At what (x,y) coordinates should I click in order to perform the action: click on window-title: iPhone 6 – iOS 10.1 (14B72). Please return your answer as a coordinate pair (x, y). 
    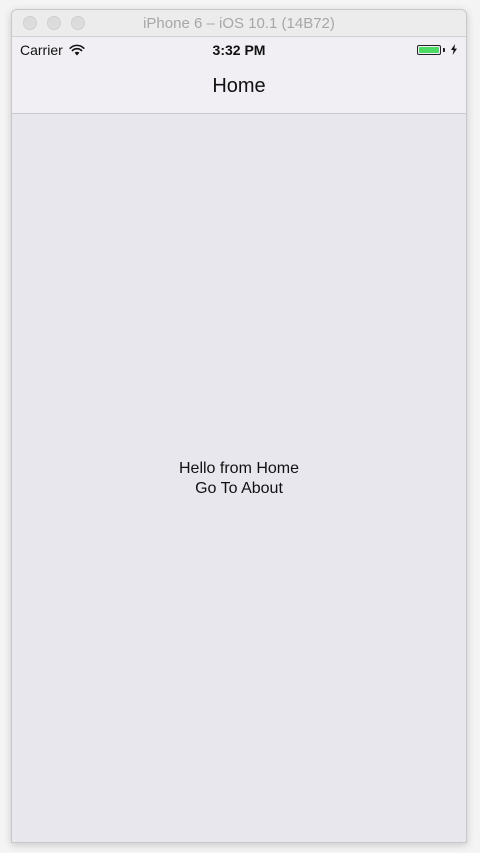
    Looking at the image, I should click on (239, 23).